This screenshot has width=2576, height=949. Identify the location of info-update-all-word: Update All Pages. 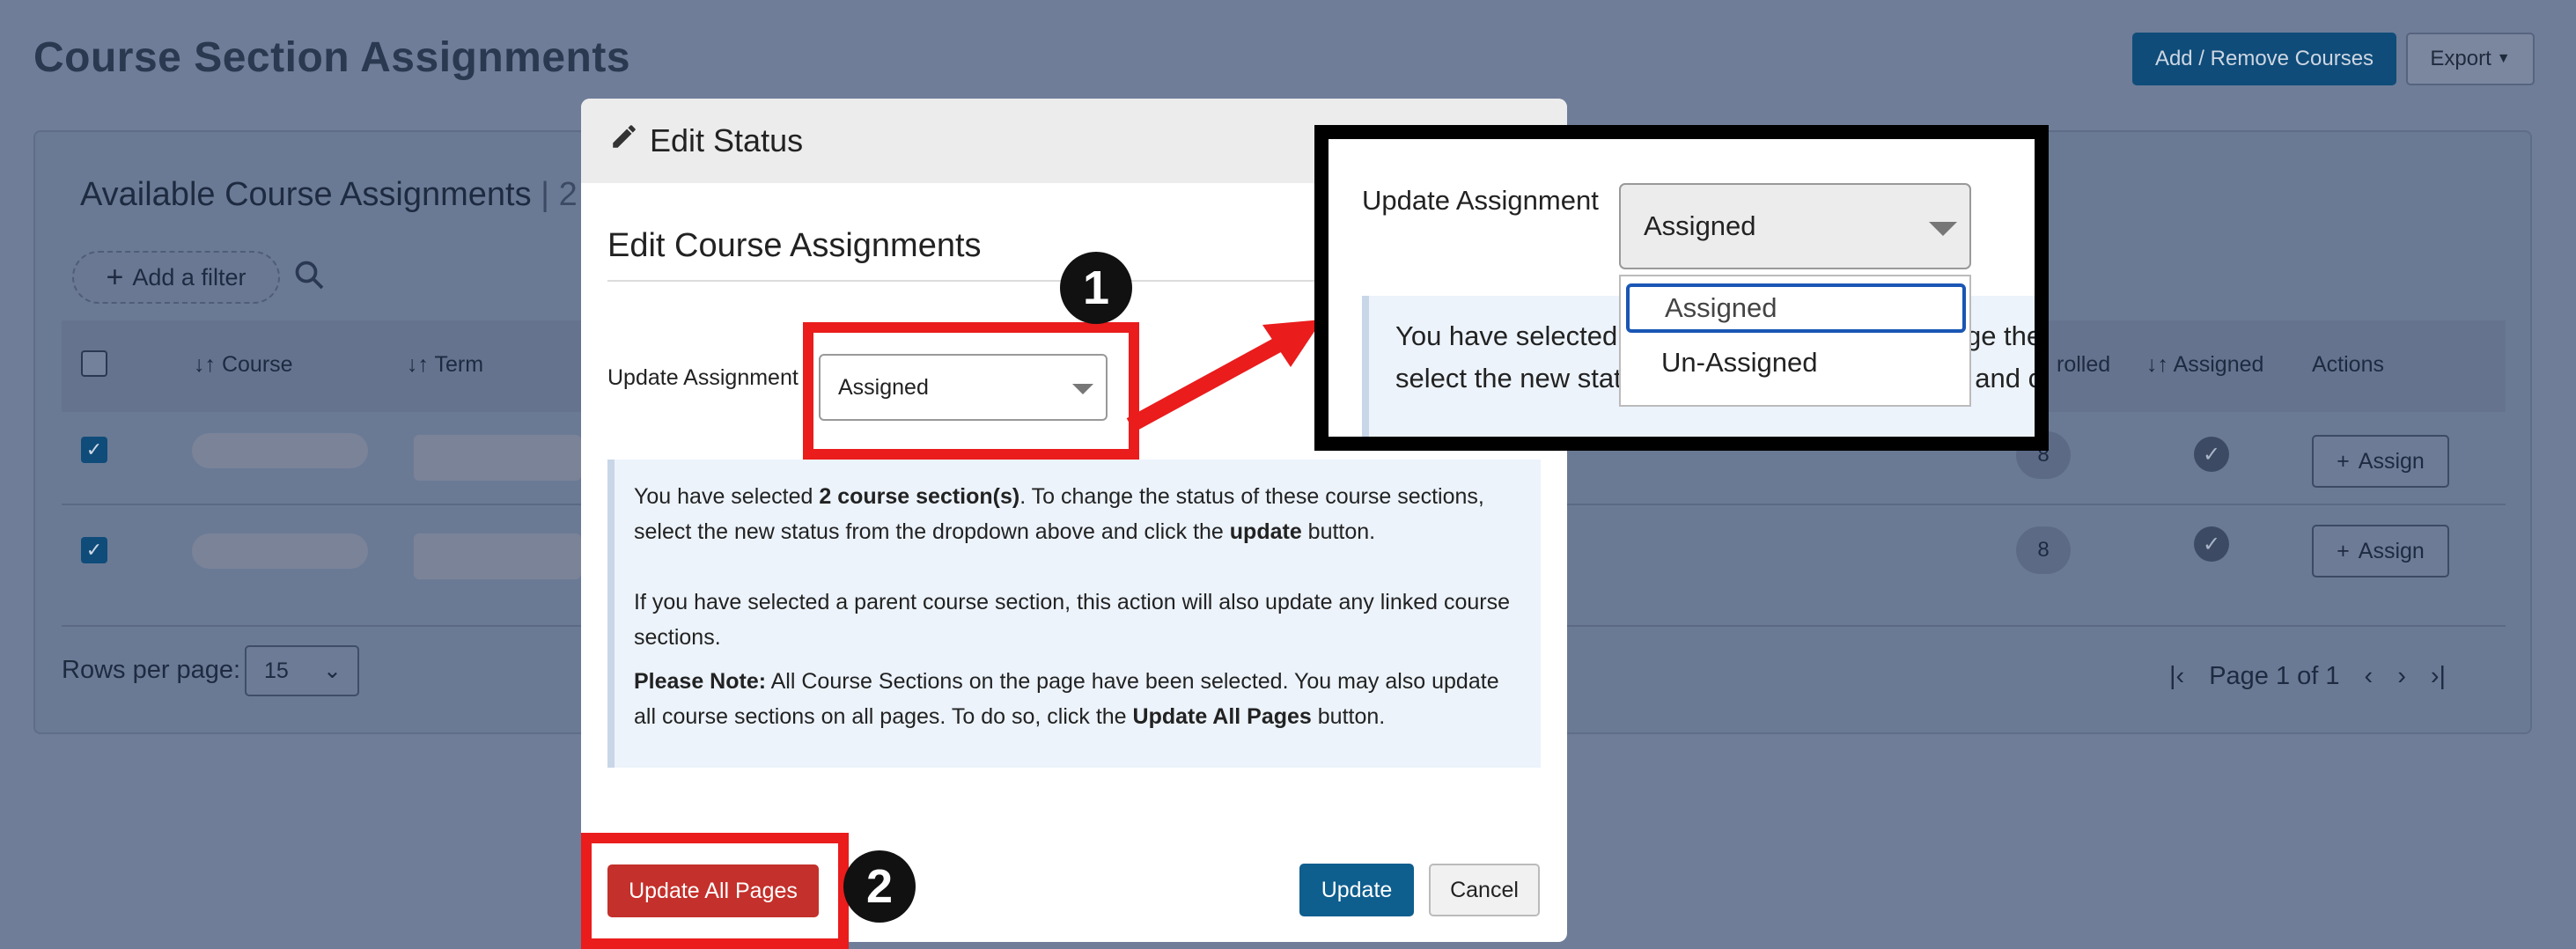
(1222, 716).